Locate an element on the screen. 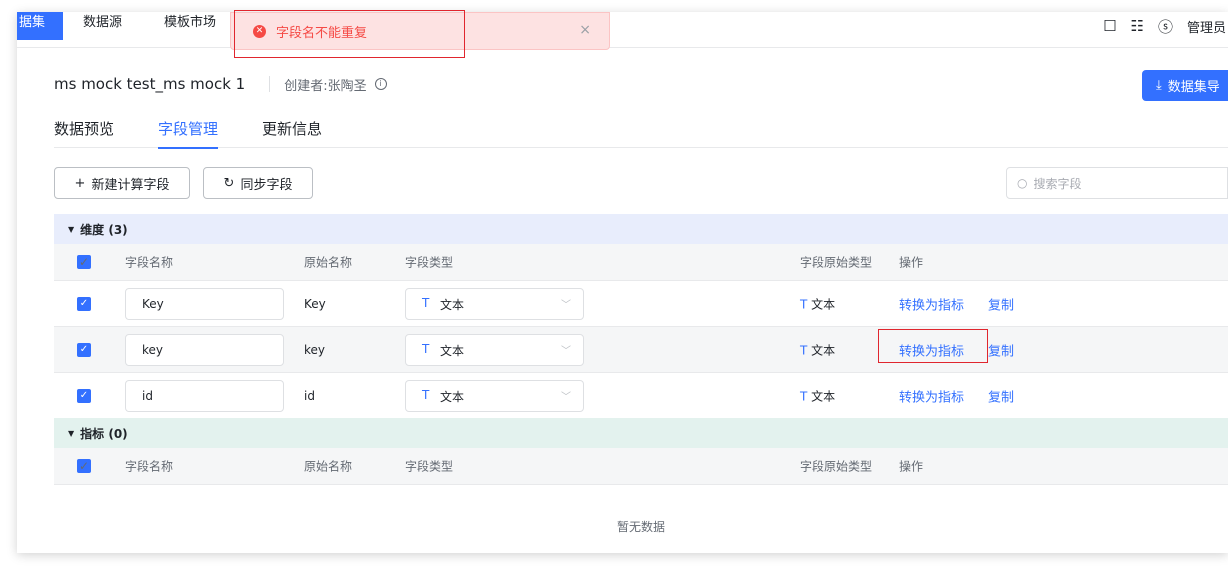 Image resolution: width=1228 pixels, height=571 pixels. info-icon: i is located at coordinates (380, 84).